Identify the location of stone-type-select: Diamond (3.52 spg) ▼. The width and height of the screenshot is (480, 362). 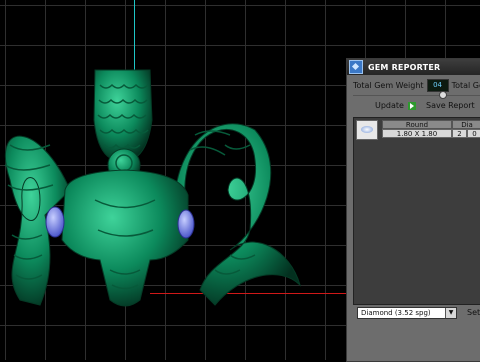
(407, 313).